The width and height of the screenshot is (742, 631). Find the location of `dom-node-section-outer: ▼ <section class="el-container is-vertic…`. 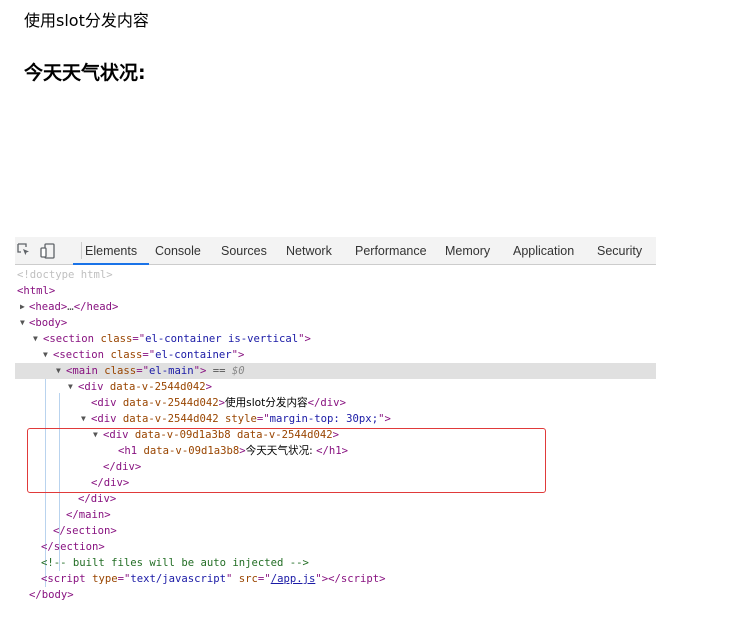

dom-node-section-outer: ▼ <section class="el-container is-vertic… is located at coordinates (335, 339).